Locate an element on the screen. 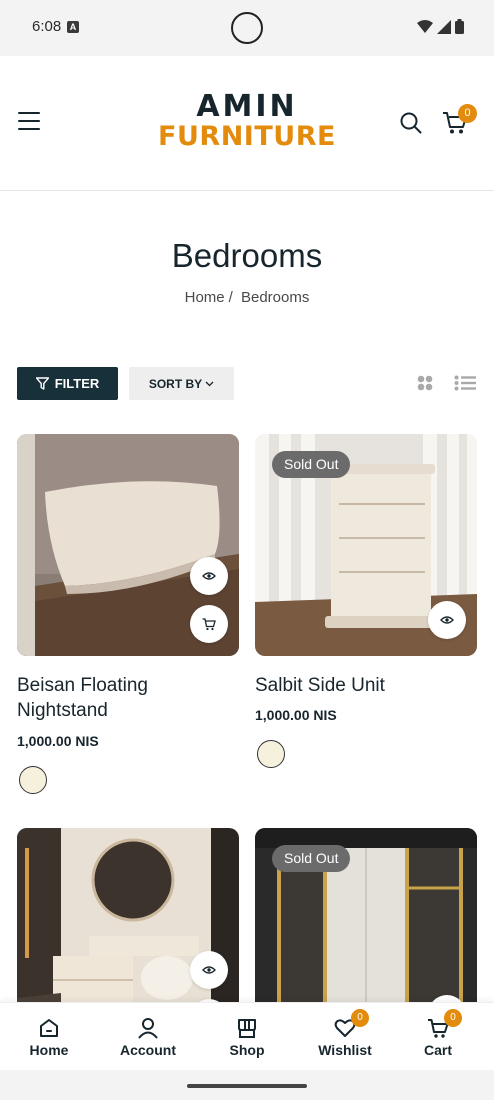  signal-icon is located at coordinates (444, 26).